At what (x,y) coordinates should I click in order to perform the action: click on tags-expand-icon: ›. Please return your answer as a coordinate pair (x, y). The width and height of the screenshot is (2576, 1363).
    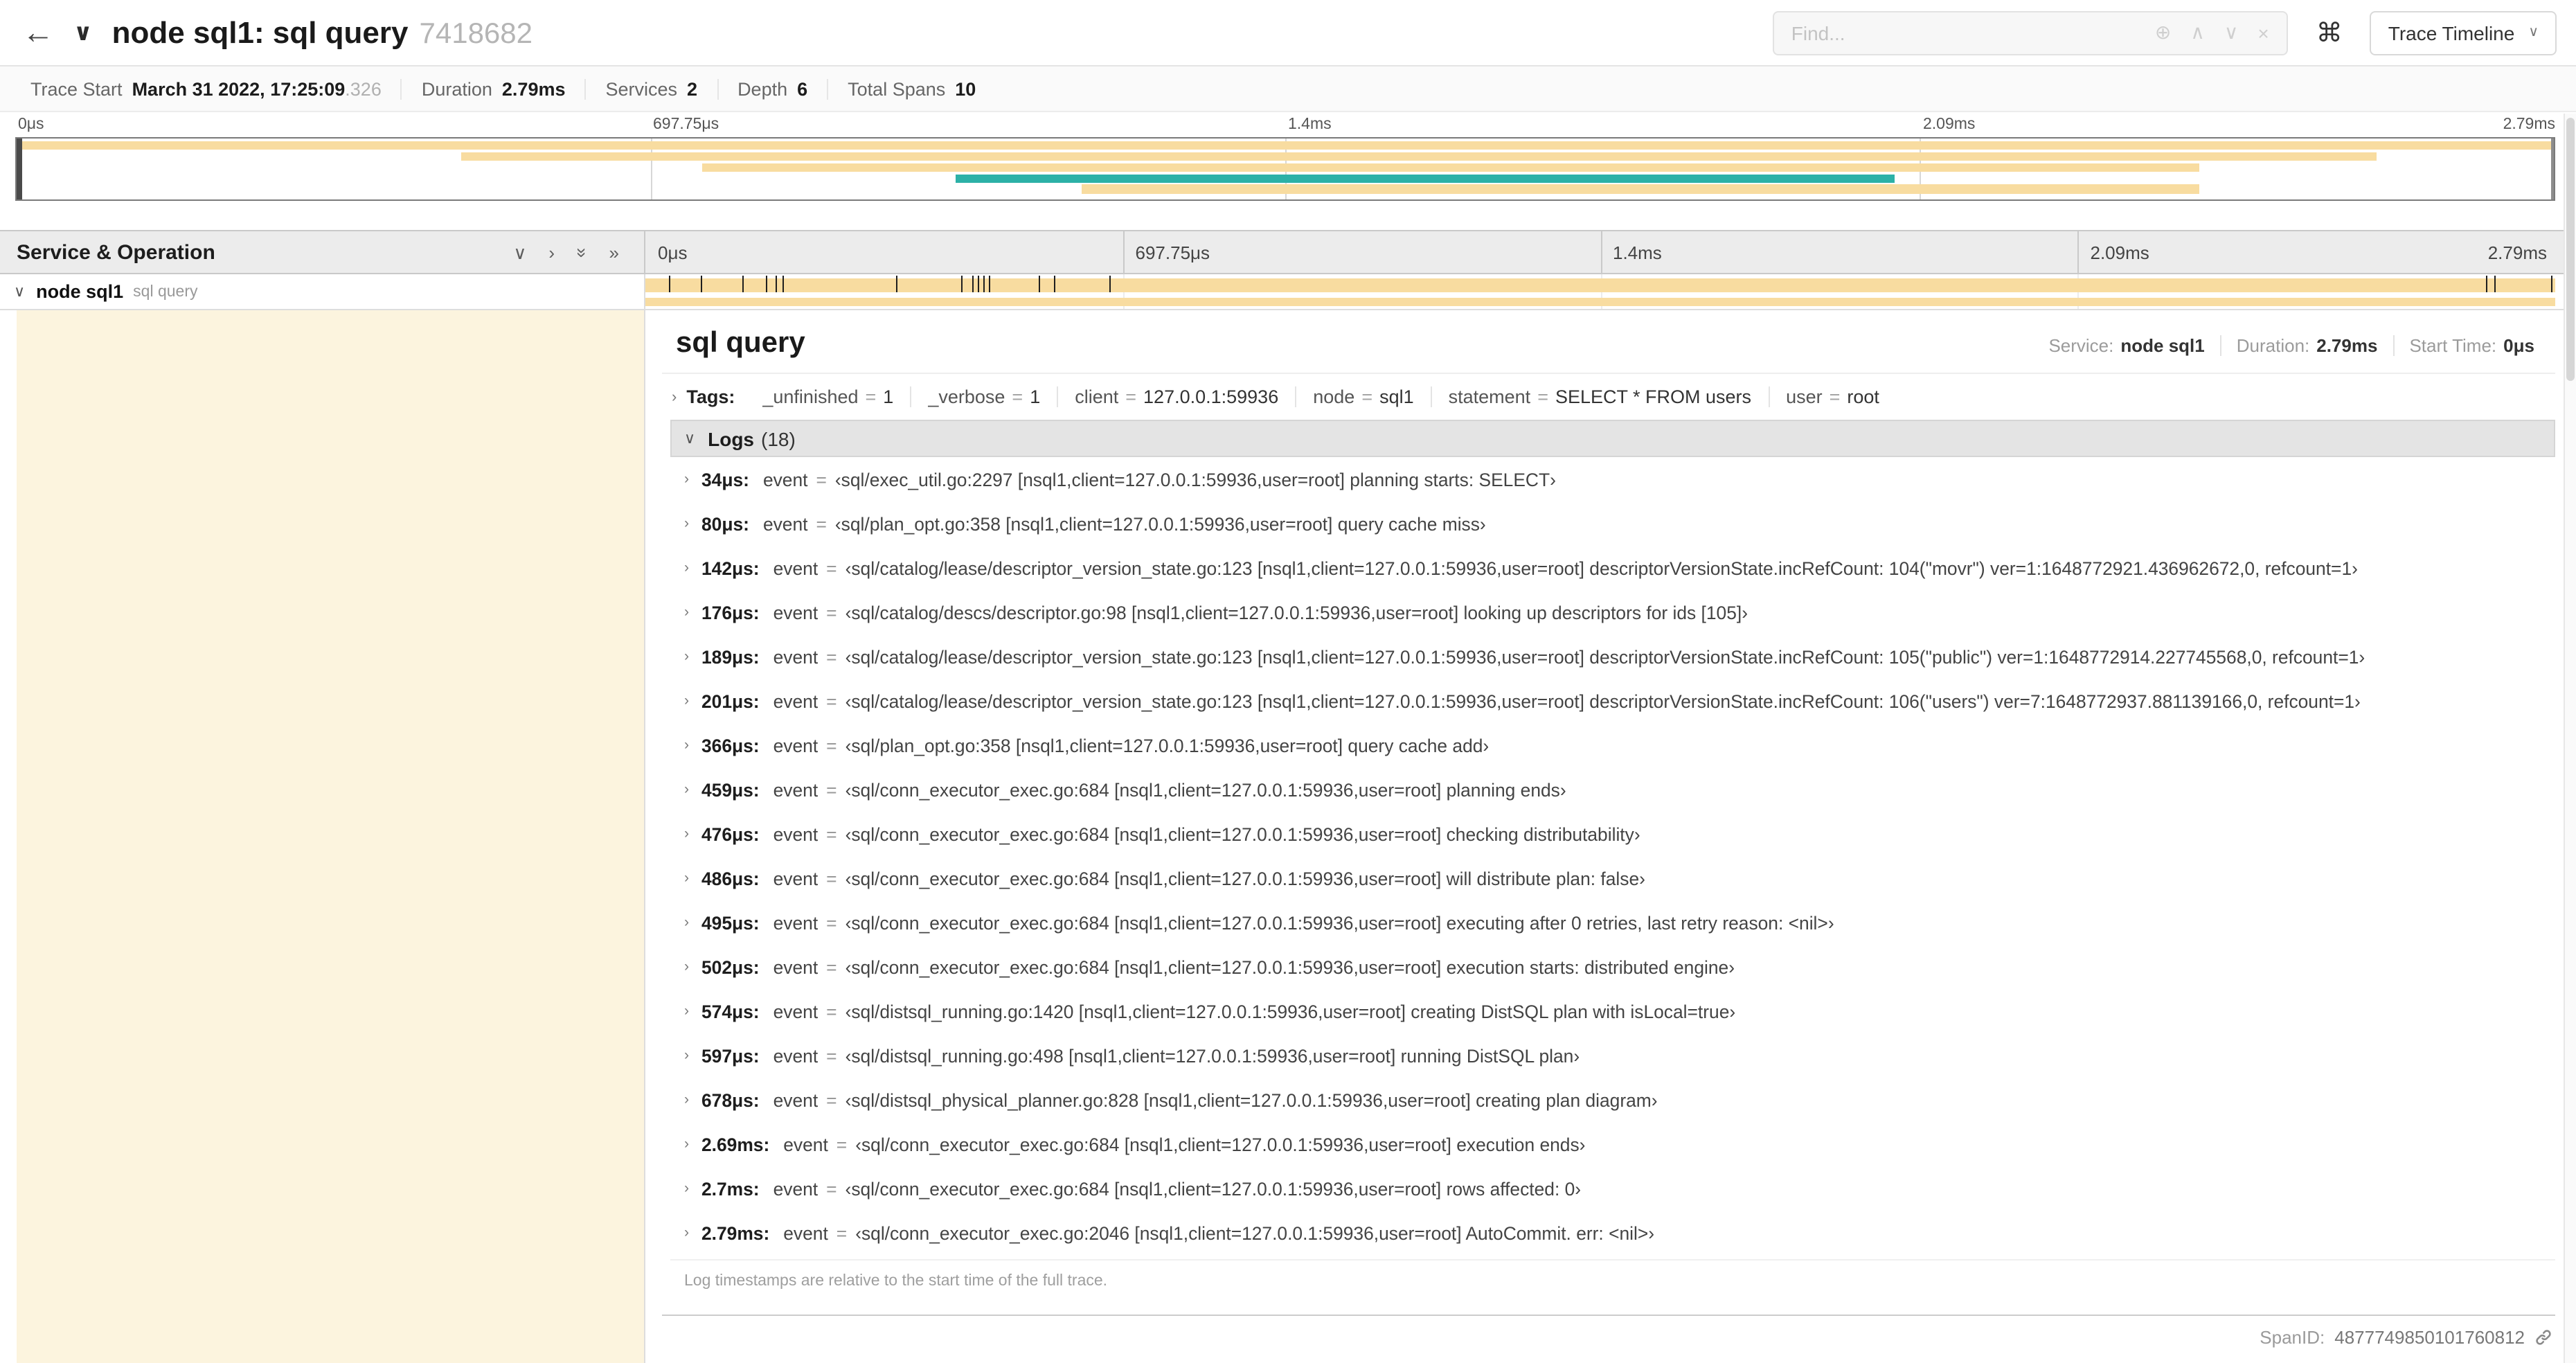
    Looking at the image, I should click on (674, 397).